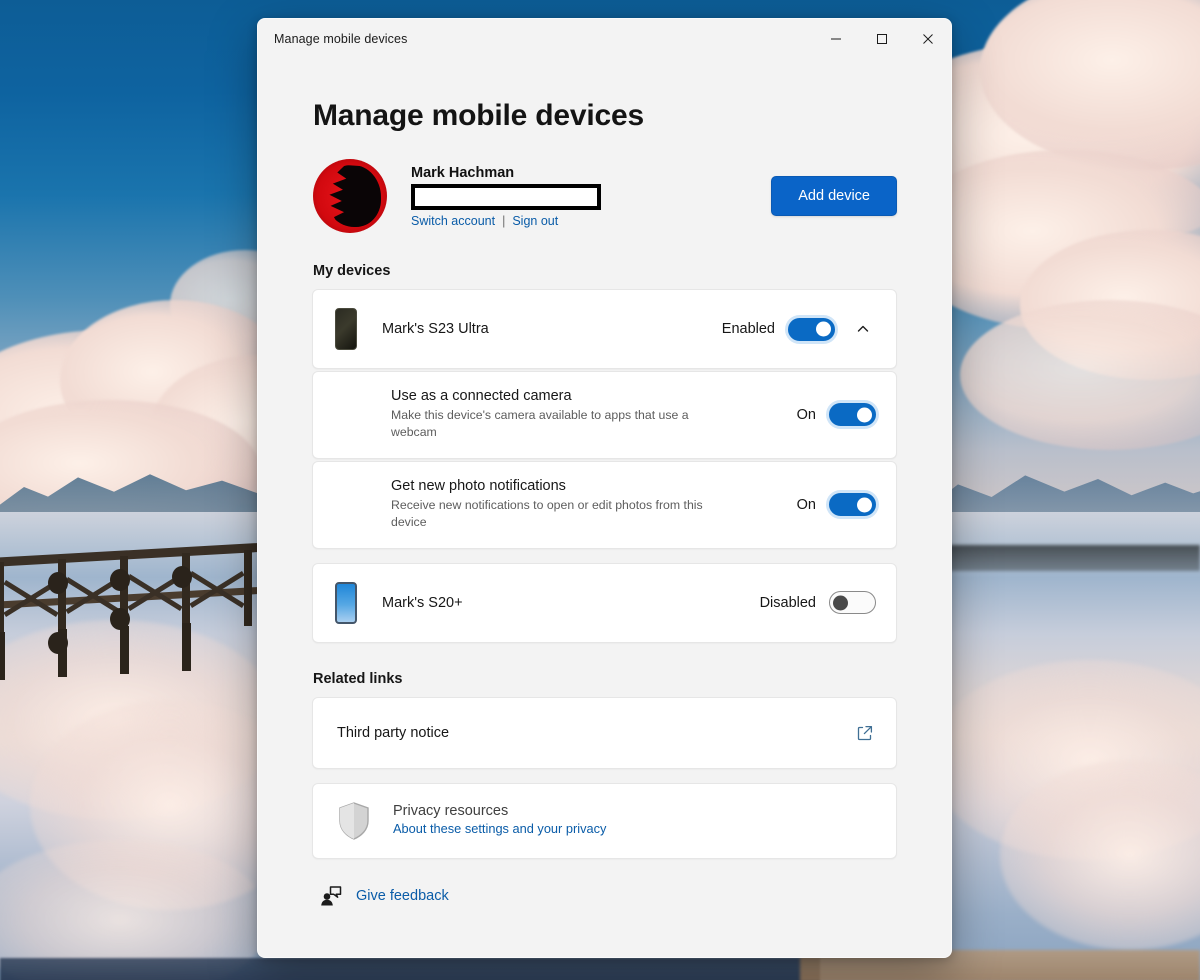 This screenshot has height=980, width=1200. I want to click on phone-blue-icon, so click(346, 602).